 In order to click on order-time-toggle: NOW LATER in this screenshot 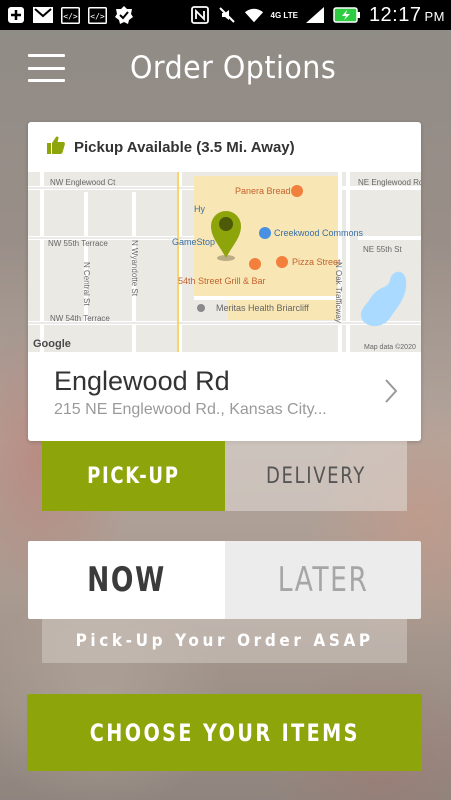, I will do `click(224, 580)`.